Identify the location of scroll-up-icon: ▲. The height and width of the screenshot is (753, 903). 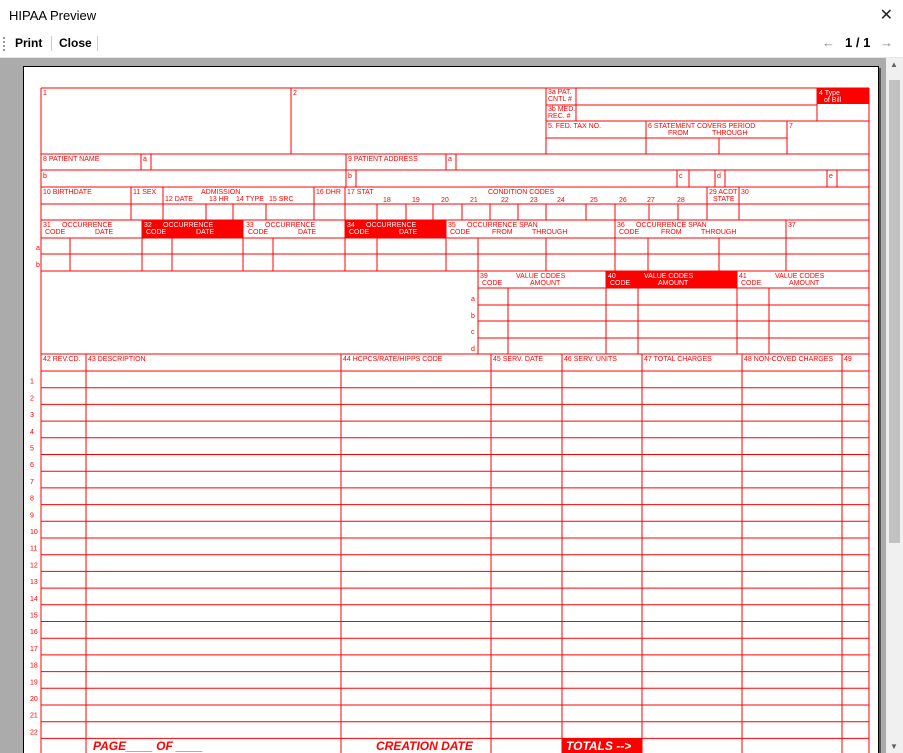
(894, 64).